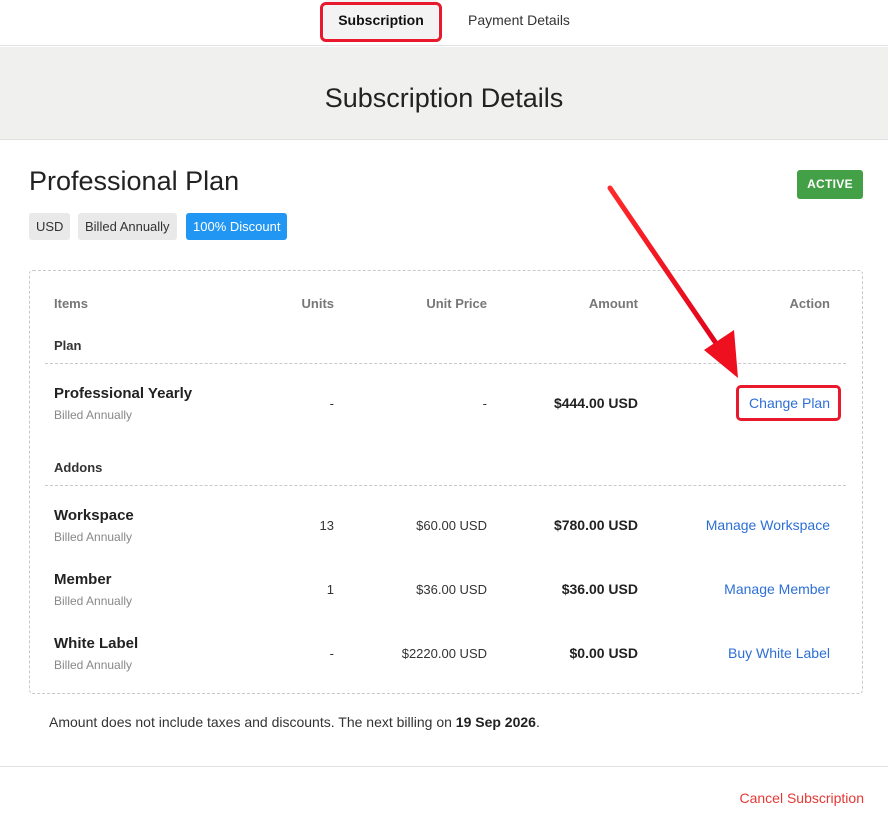  Describe the element at coordinates (330, 589) in the screenshot. I see `item-units: 1` at that location.